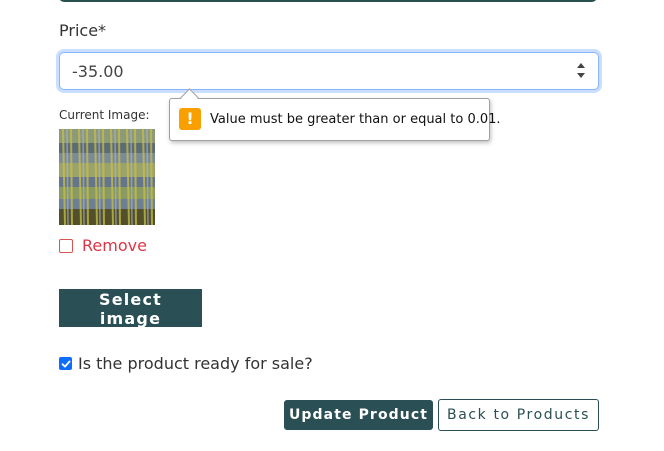 The image size is (664, 451). I want to click on price-input-wrapper, so click(329, 71).